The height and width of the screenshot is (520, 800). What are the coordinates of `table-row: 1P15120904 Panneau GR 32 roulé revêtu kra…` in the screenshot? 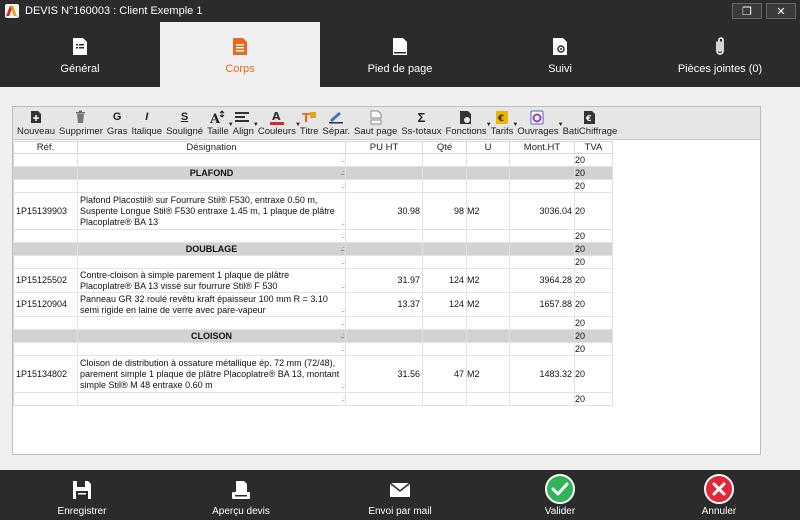 It's located at (313, 304).